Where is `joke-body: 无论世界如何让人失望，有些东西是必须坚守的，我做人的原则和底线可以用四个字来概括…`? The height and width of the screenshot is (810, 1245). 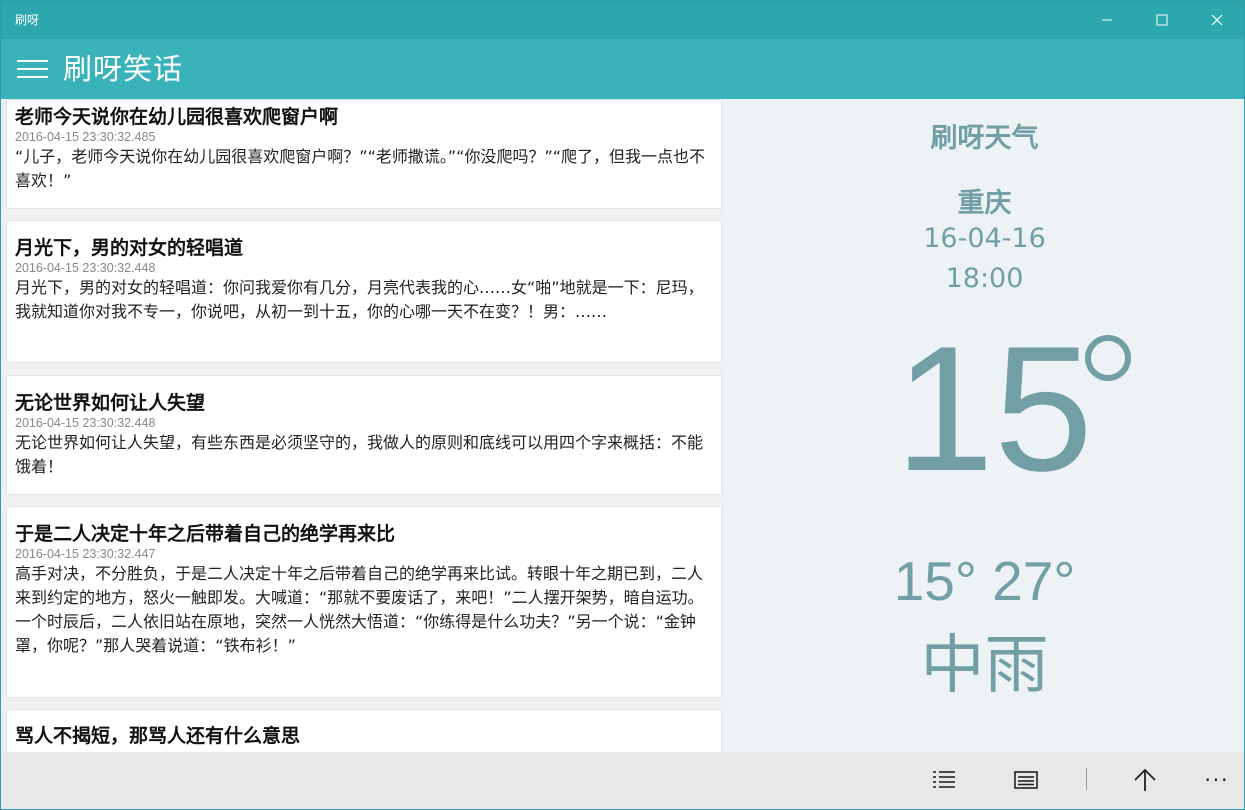 joke-body: 无论世界如何让人失望，有些东西是必须坚守的，我做人的原则和底线可以用四个字来概括… is located at coordinates (359, 454).